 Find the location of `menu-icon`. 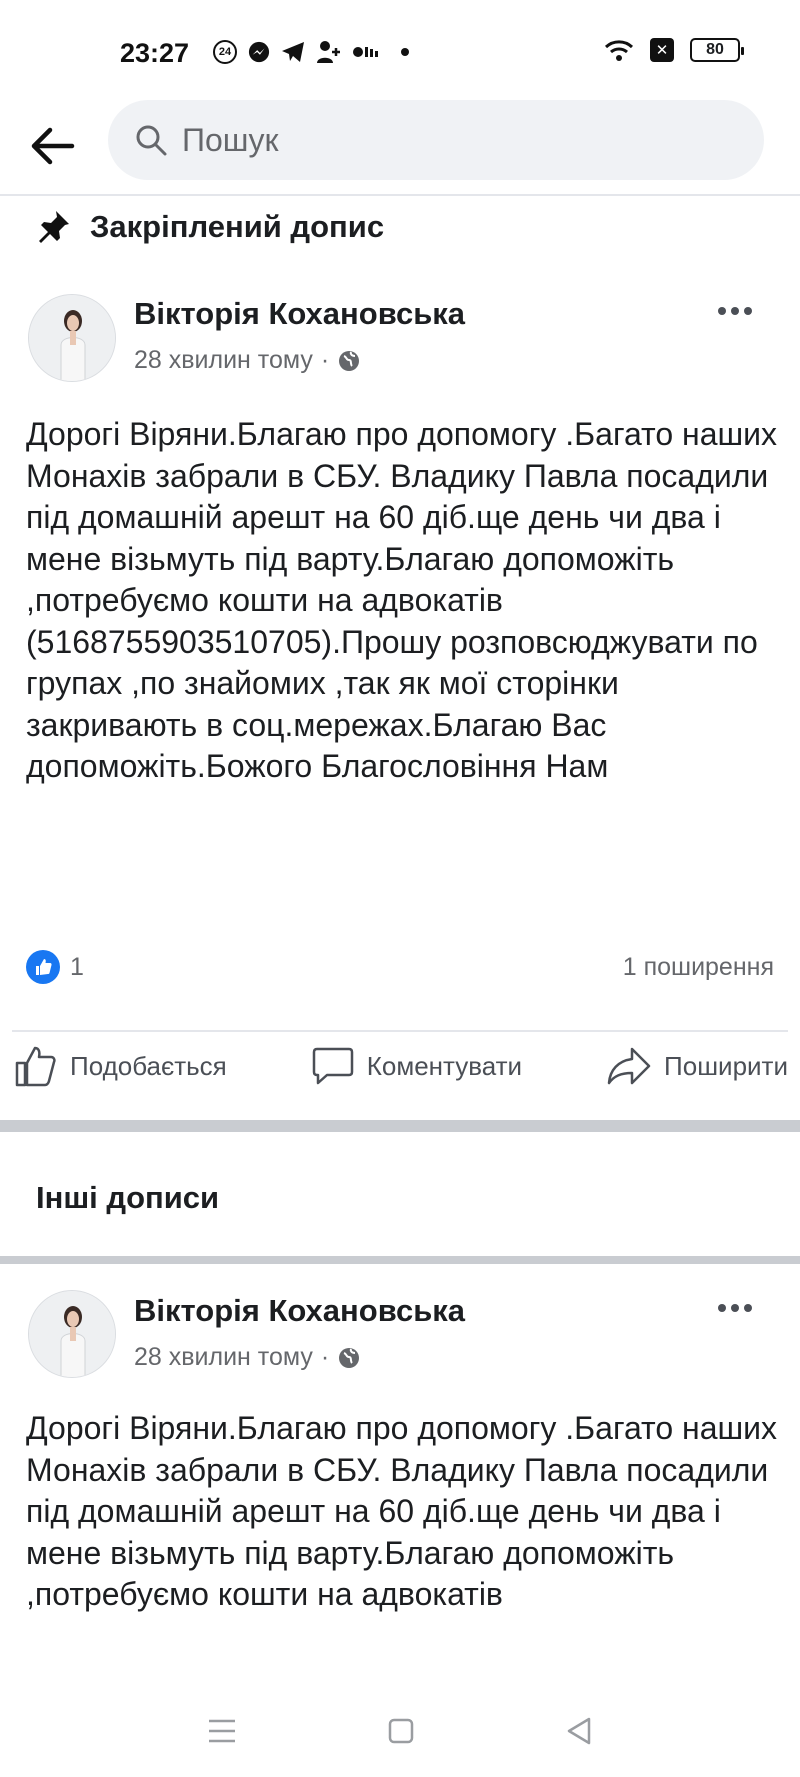

menu-icon is located at coordinates (222, 1731).